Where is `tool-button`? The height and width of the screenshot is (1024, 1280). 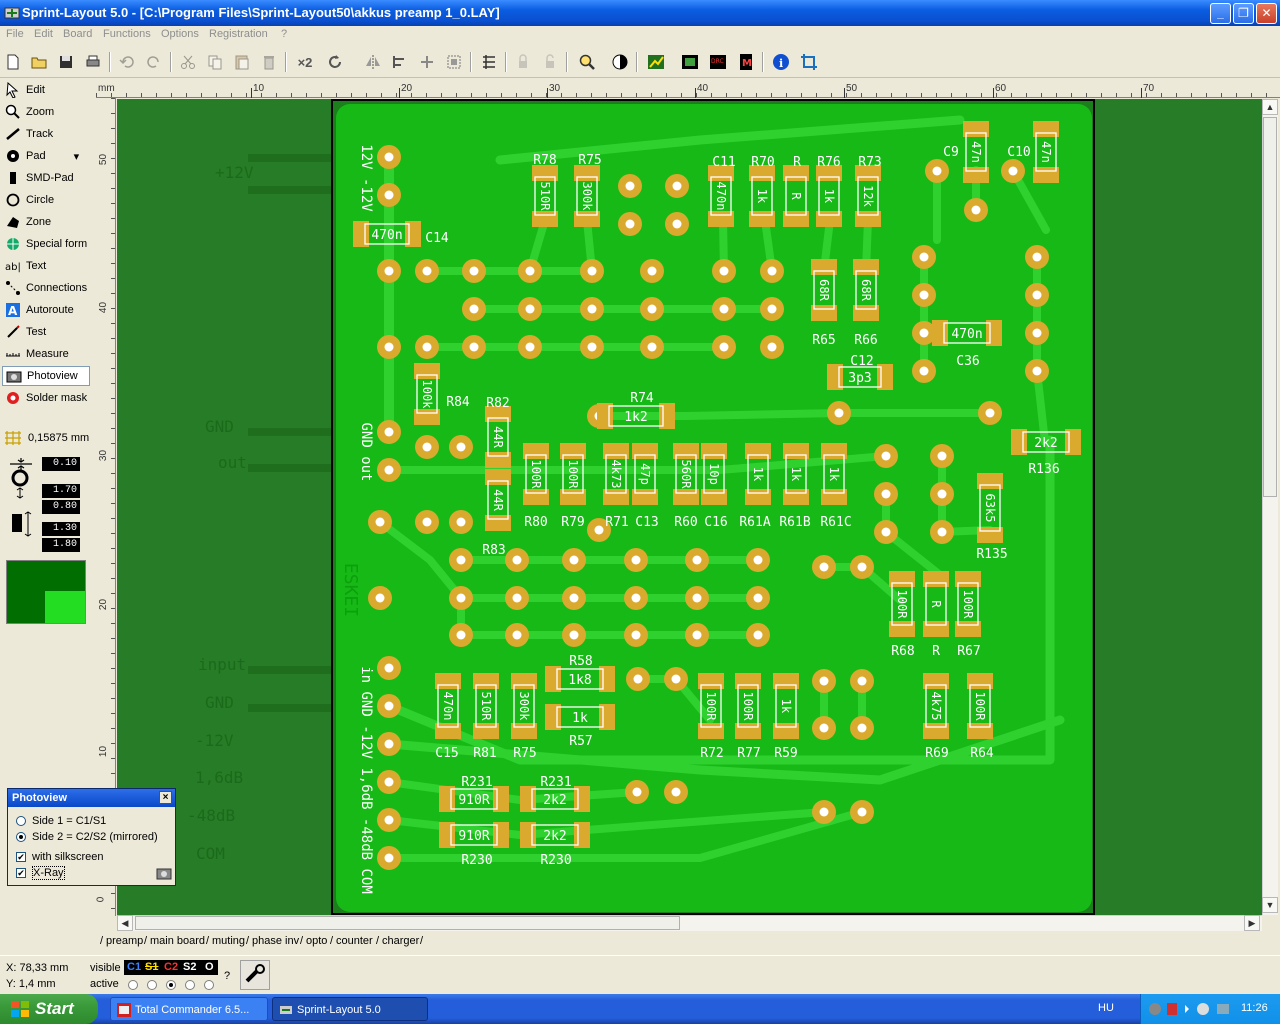 tool-button is located at coordinates (255, 975).